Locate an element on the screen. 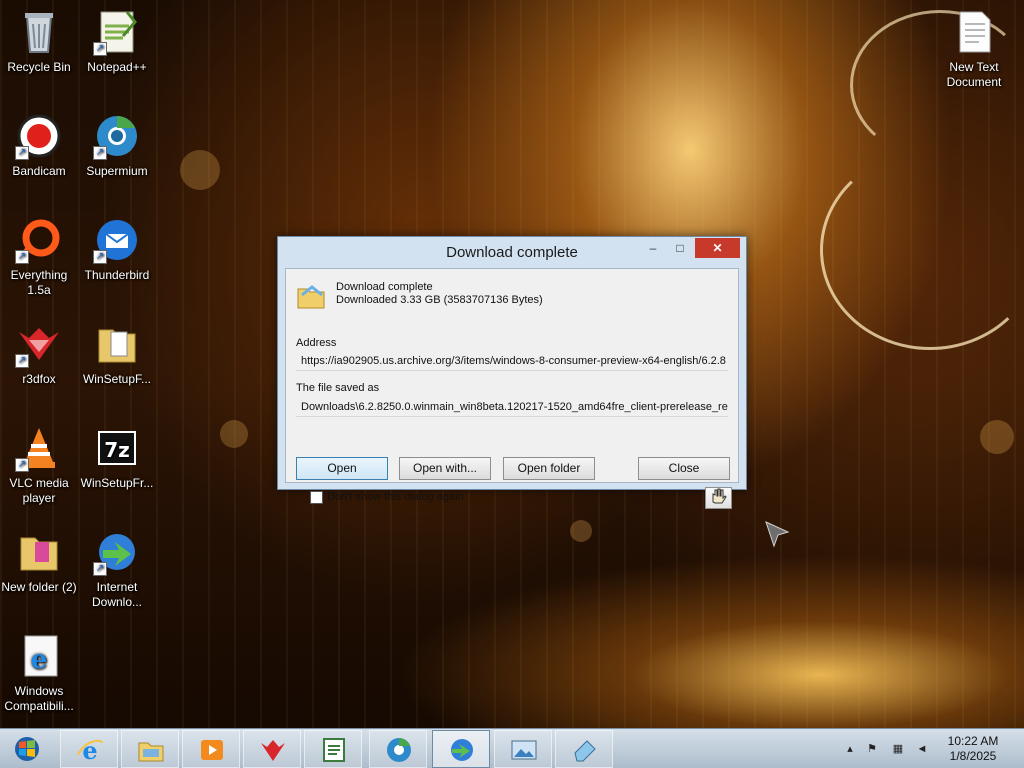 The height and width of the screenshot is (768, 1024). open-folder-button: Open folder is located at coordinates (549, 468).